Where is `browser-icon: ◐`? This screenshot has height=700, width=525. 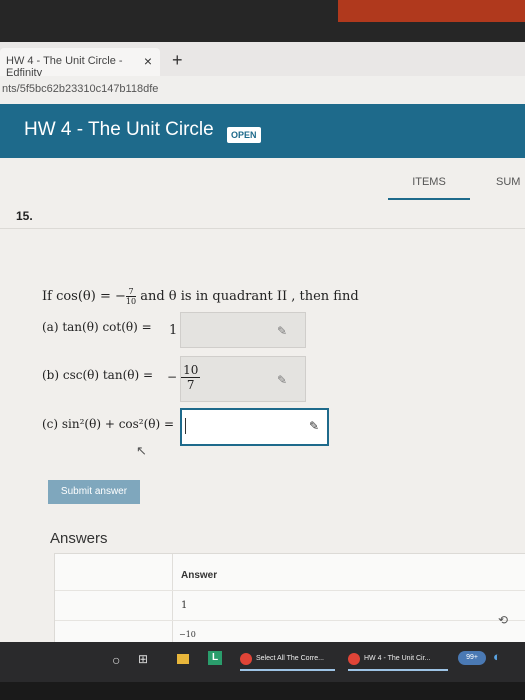
browser-icon: ◐ is located at coordinates (497, 656).